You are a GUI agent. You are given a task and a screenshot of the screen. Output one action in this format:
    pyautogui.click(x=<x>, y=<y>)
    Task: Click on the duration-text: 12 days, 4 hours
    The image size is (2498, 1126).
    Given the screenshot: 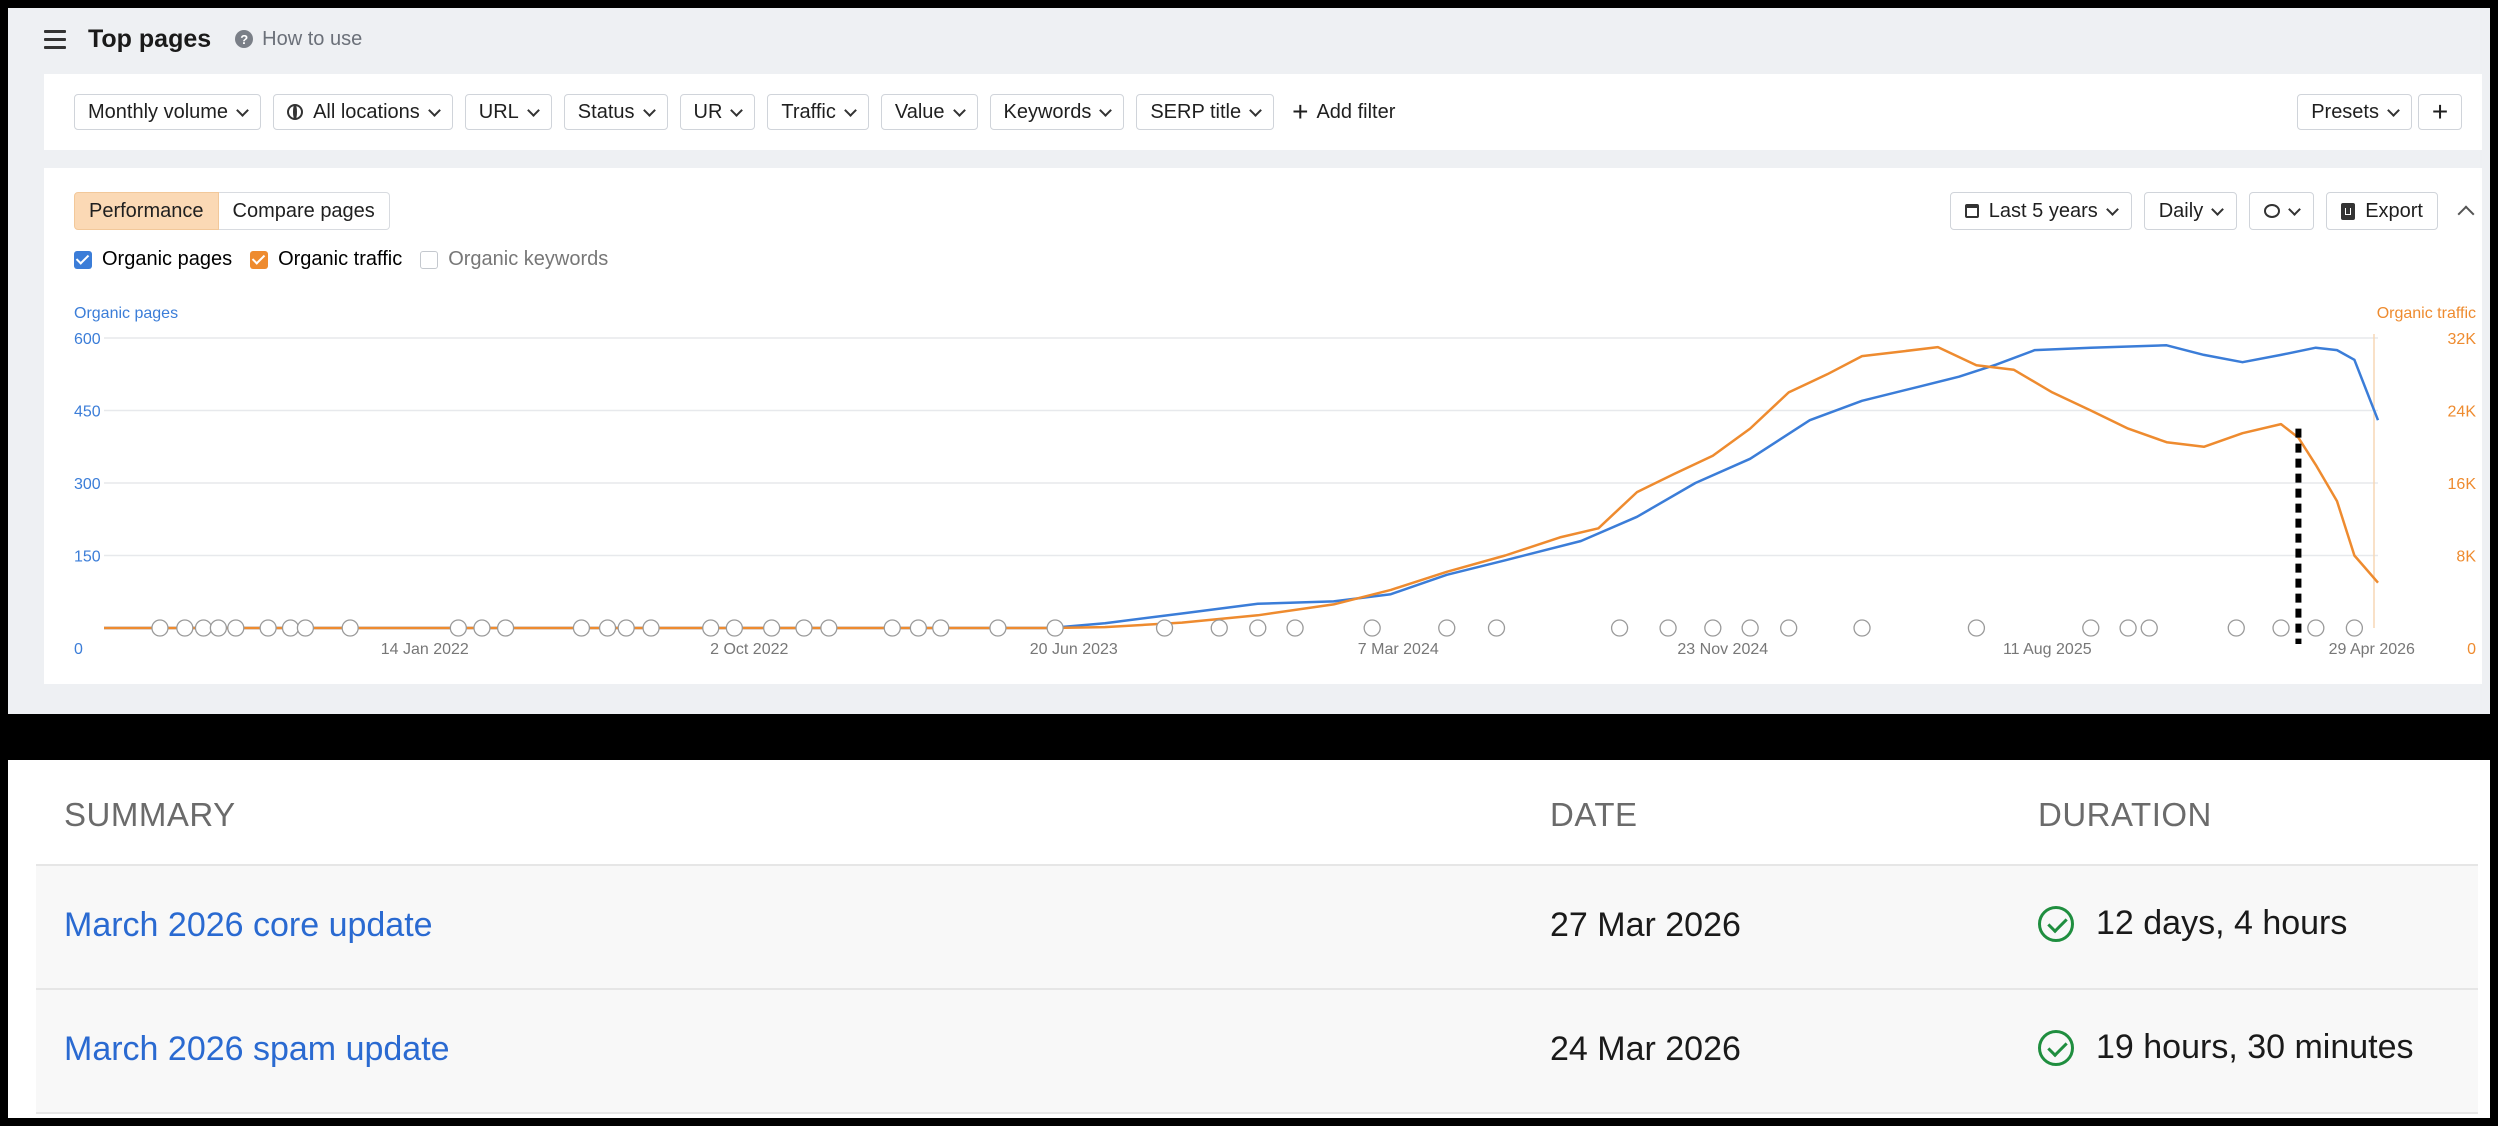 What is the action you would take?
    pyautogui.click(x=2222, y=923)
    